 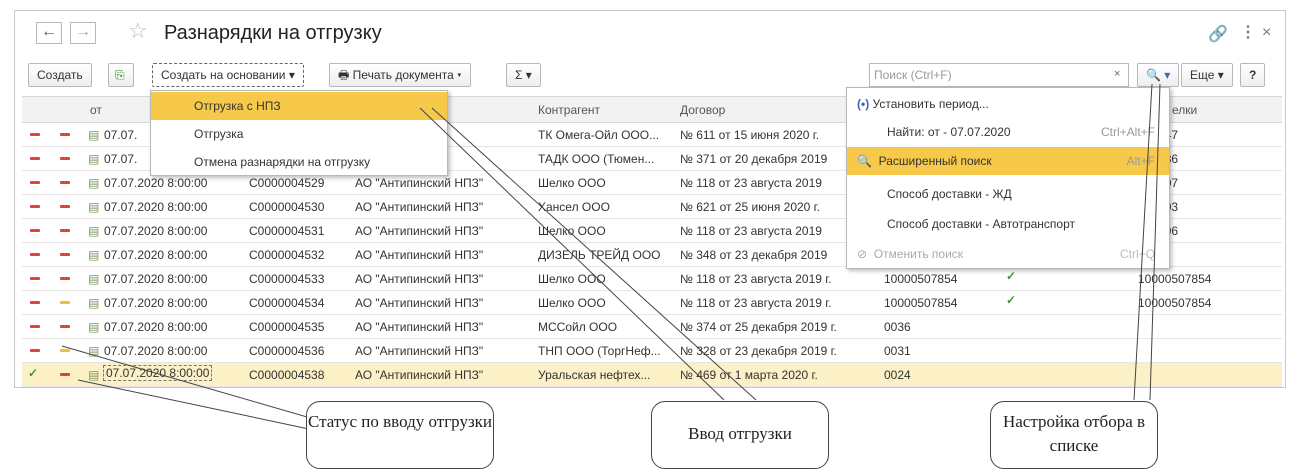 What do you see at coordinates (572, 254) in the screenshot?
I see `pointer-input-a` at bounding box center [572, 254].